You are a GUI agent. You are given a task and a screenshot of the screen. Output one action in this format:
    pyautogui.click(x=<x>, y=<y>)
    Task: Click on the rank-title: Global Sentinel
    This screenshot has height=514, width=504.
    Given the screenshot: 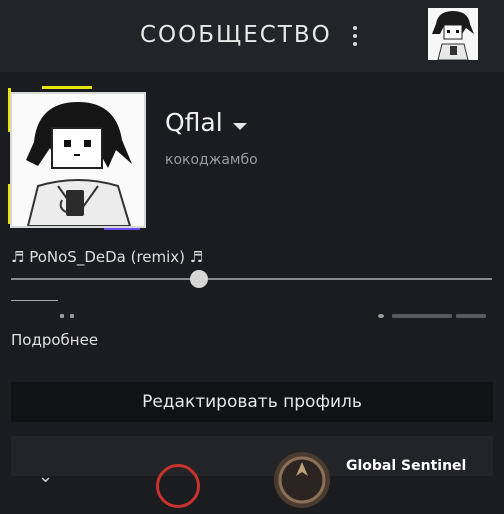 What is the action you would take?
    pyautogui.click(x=406, y=466)
    